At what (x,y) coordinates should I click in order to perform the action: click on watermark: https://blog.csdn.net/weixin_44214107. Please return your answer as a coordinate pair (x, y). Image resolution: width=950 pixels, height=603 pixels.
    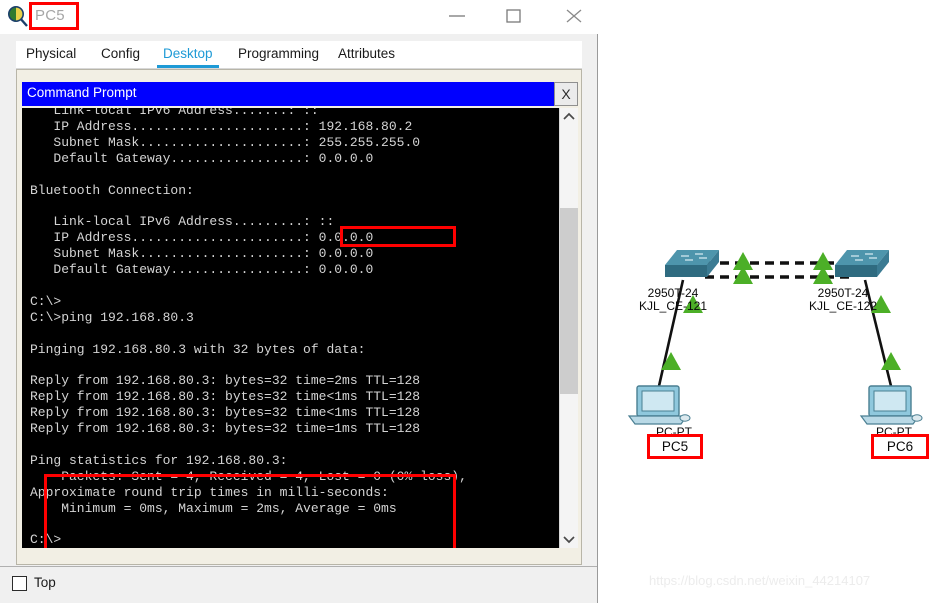
    Looking at the image, I should click on (760, 580).